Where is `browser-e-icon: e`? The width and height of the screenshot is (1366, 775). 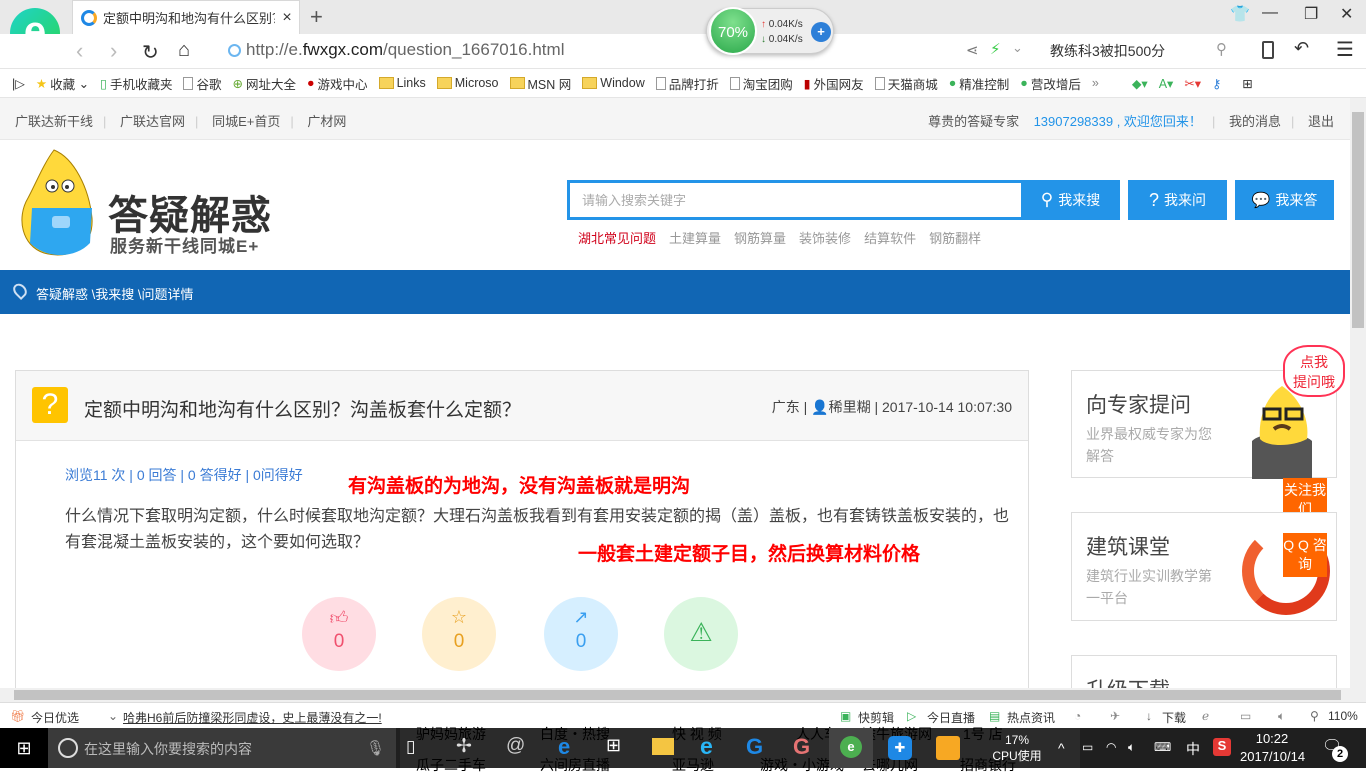
browser-e-icon: e is located at coordinates (851, 747).